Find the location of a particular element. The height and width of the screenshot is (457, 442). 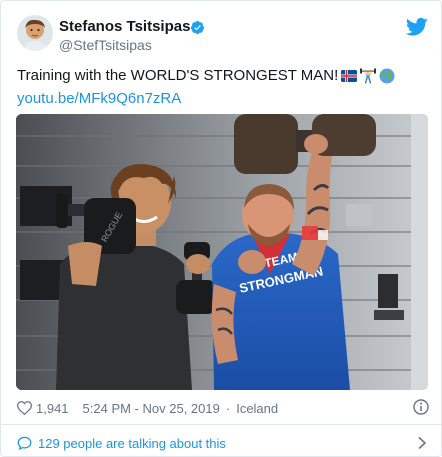

conversation-label: 129 people are talking about this is located at coordinates (132, 443).